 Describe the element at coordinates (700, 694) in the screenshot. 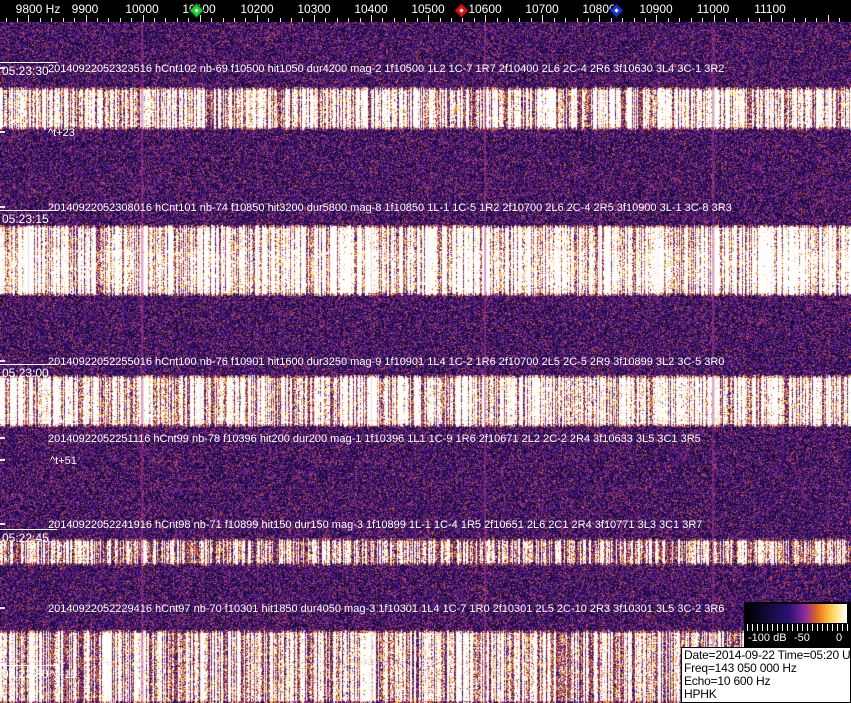

I see `info-station-id: HPHK` at that location.